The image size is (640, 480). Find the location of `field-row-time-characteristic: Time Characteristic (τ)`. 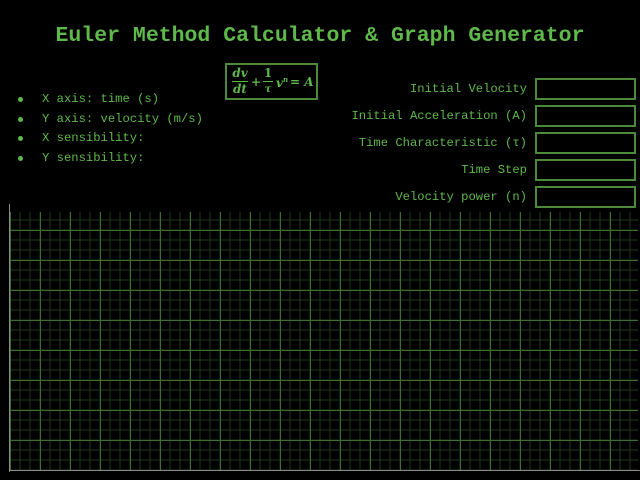

field-row-time-characteristic: Time Characteristic (τ) is located at coordinates (497, 143).